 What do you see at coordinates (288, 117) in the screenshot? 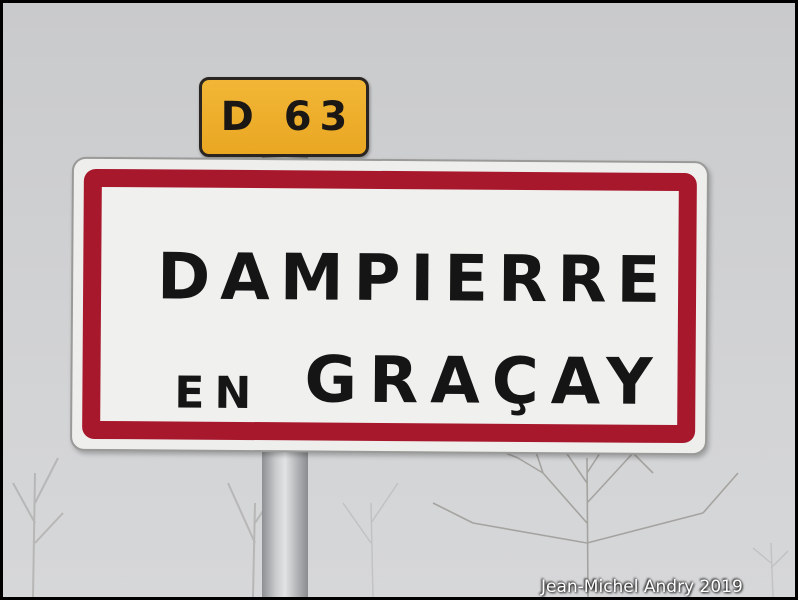
I see `road-number-text: D 63` at bounding box center [288, 117].